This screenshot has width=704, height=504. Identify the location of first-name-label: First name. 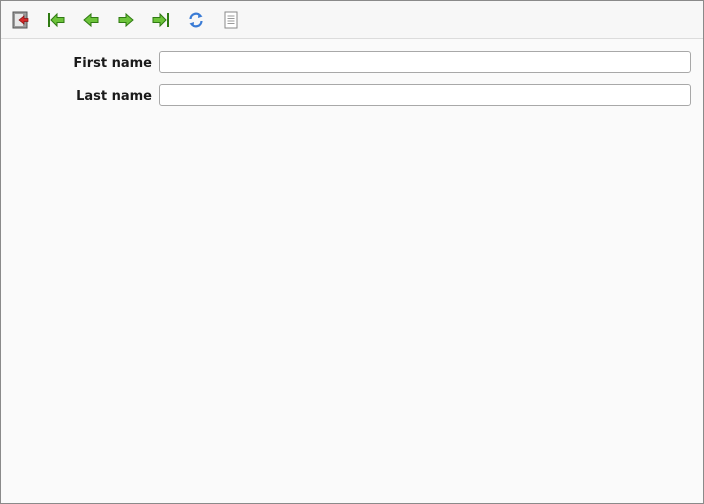
(112, 63).